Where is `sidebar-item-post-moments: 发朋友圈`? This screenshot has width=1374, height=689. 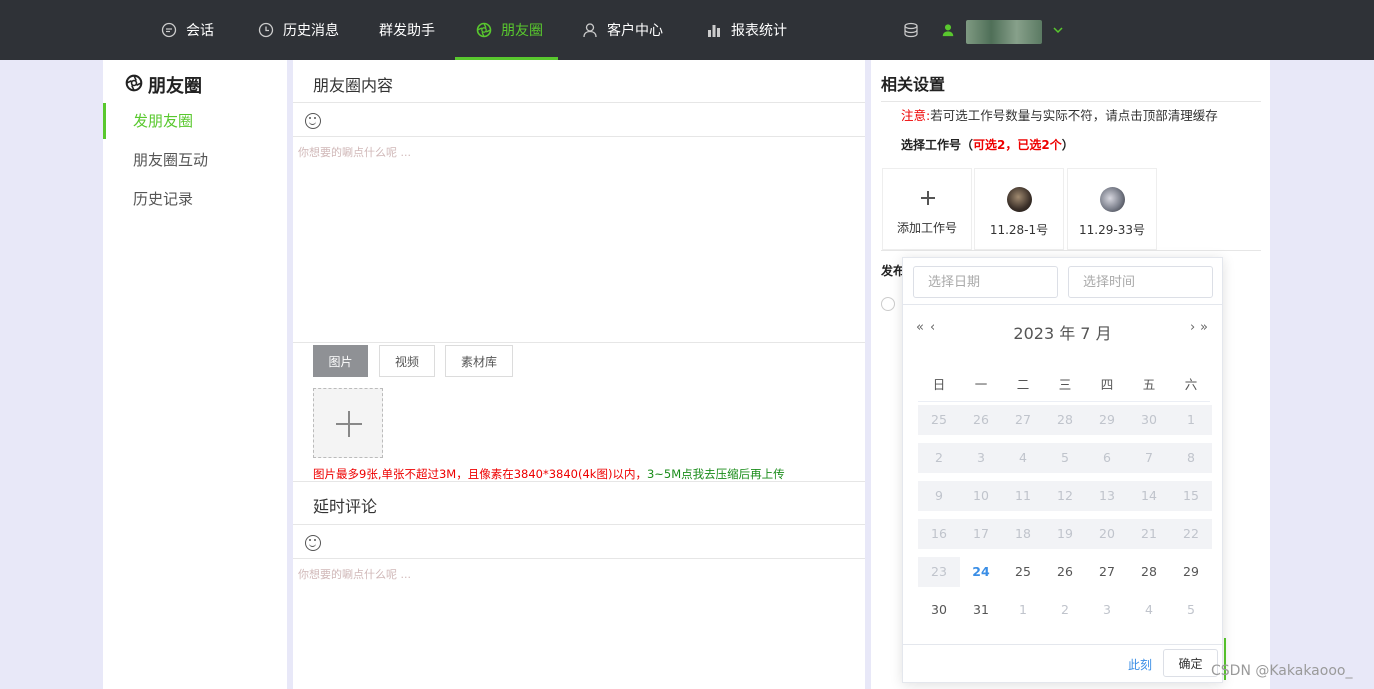 sidebar-item-post-moments: 发朋友圈 is located at coordinates (195, 121).